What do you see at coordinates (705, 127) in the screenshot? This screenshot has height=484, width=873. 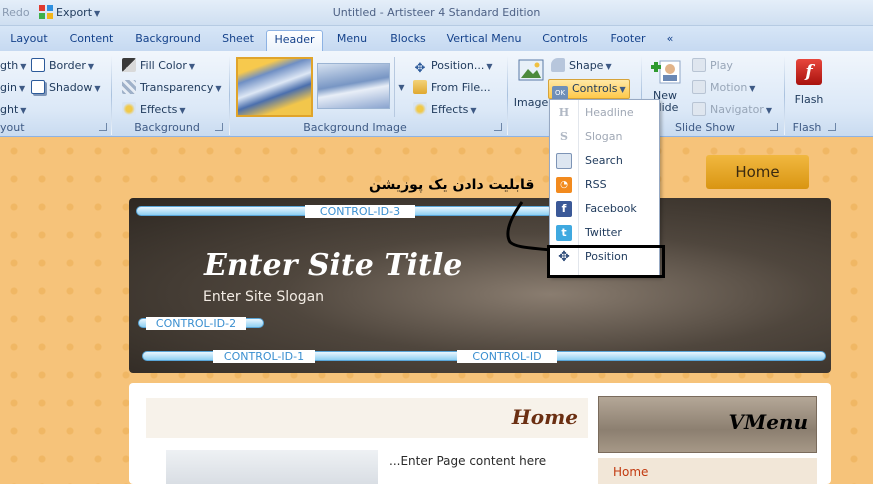 I see `slide-show-group-label: Slide Show` at bounding box center [705, 127].